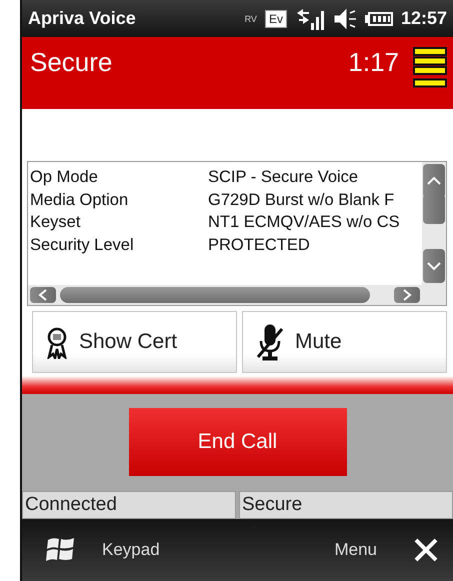  I want to click on scroll-thumb, so click(434, 209).